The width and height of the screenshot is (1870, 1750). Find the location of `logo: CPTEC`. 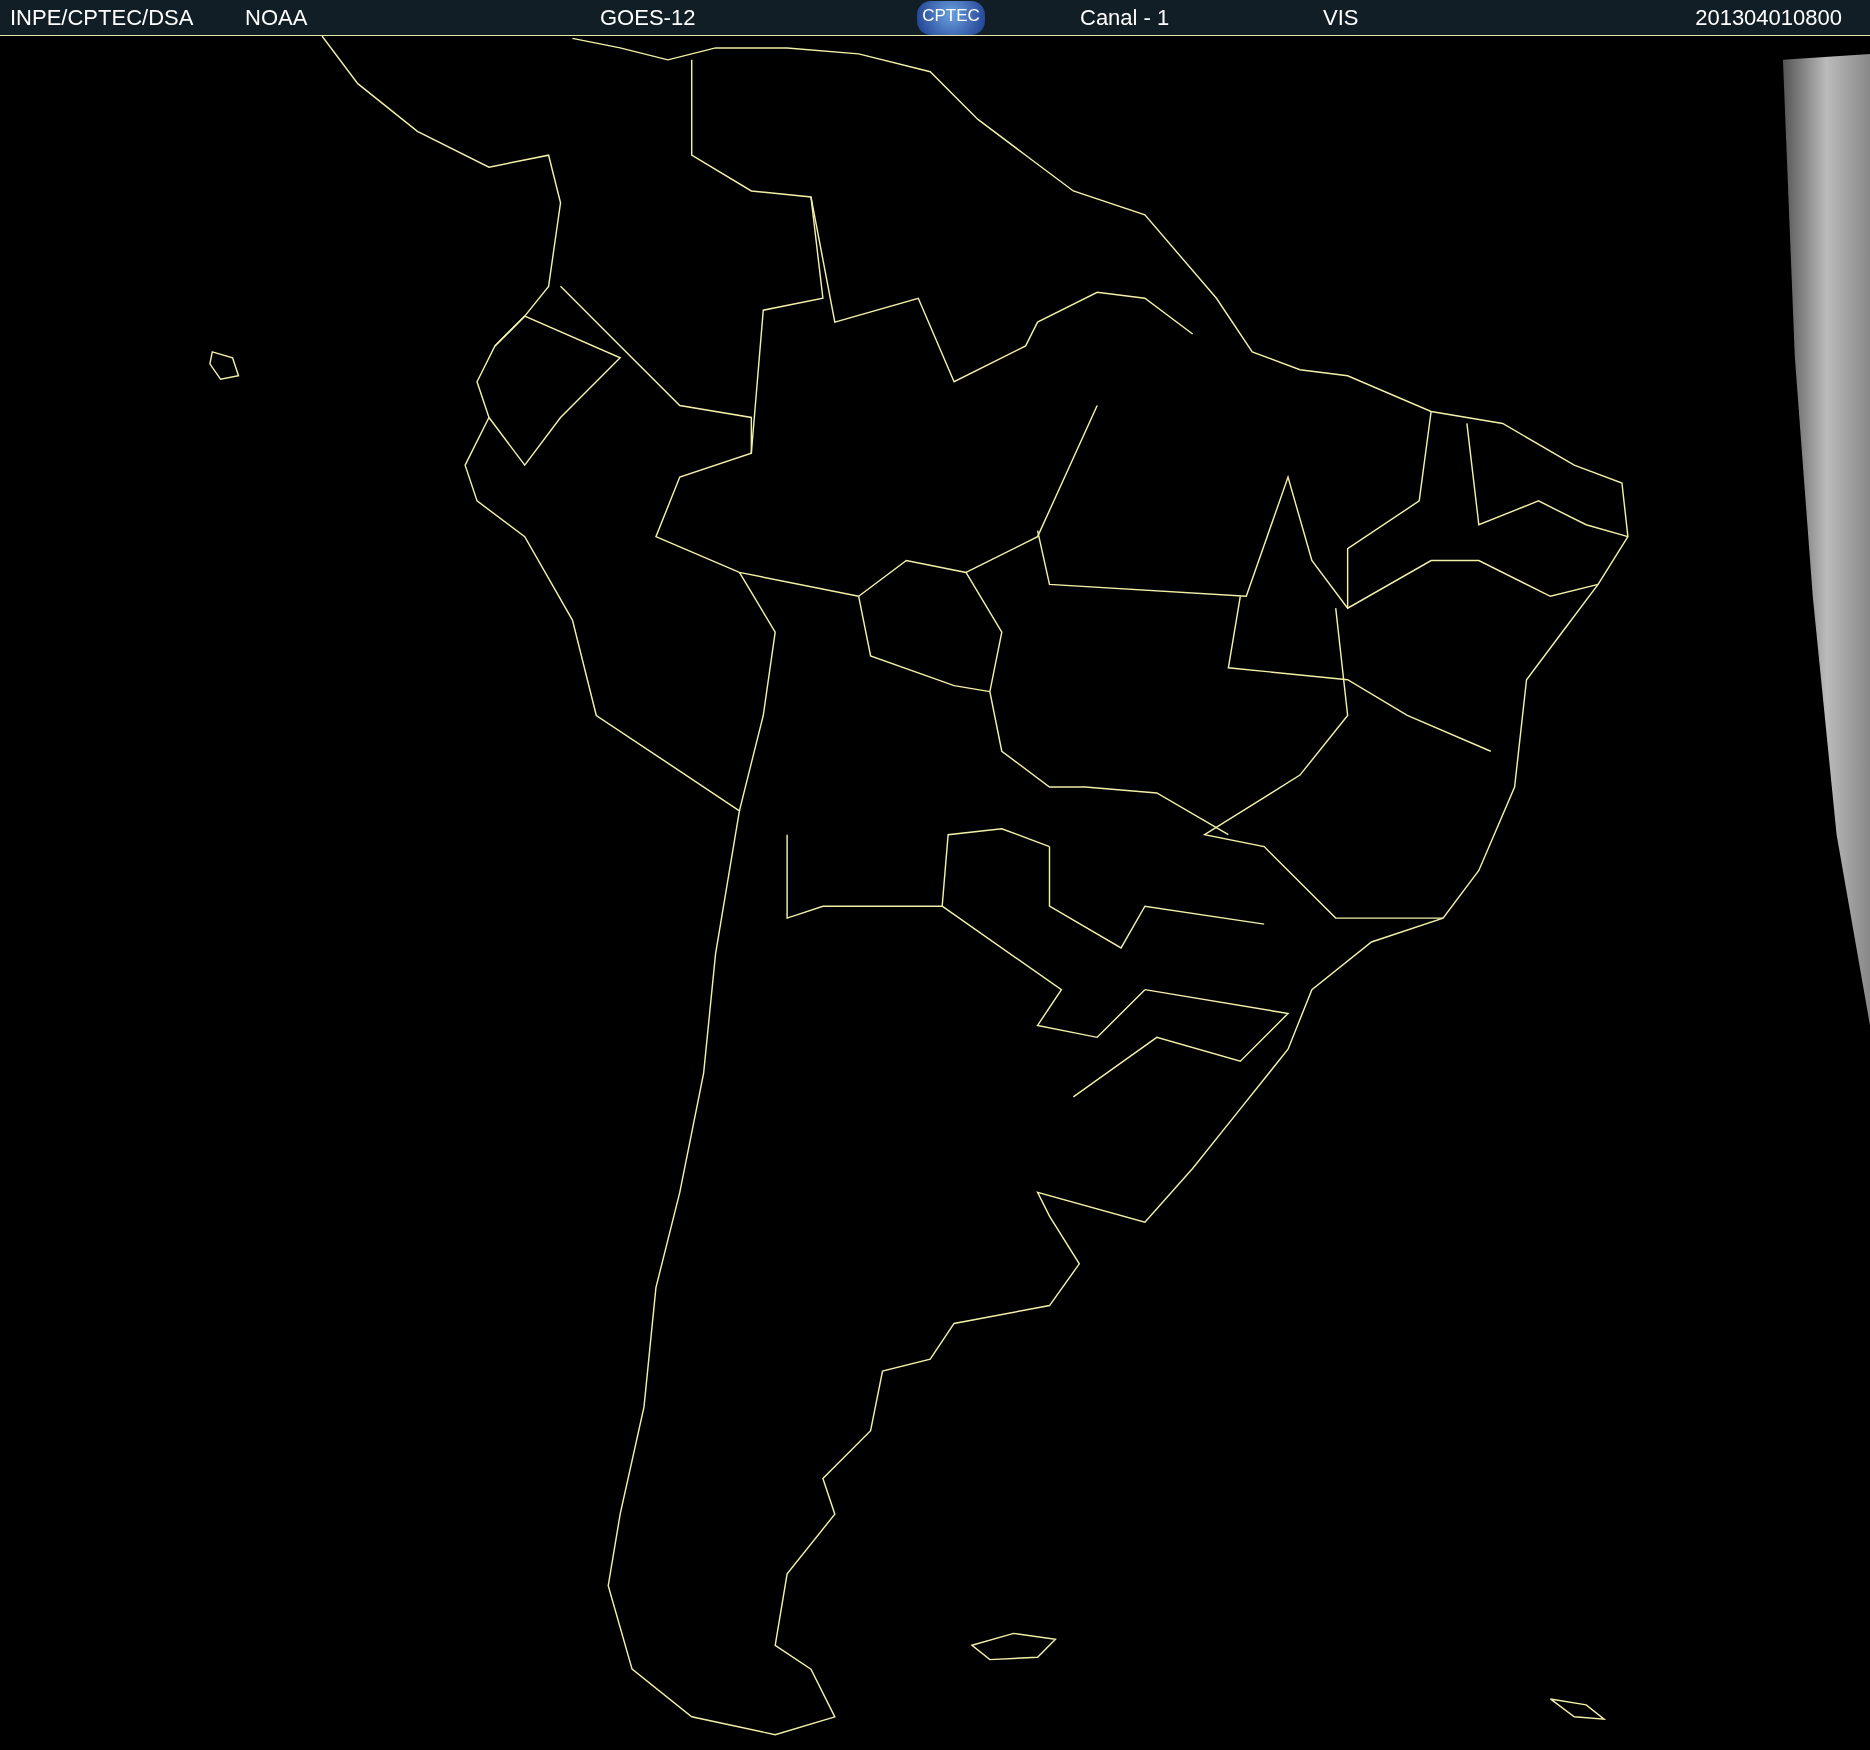

logo: CPTEC is located at coordinates (951, 17).